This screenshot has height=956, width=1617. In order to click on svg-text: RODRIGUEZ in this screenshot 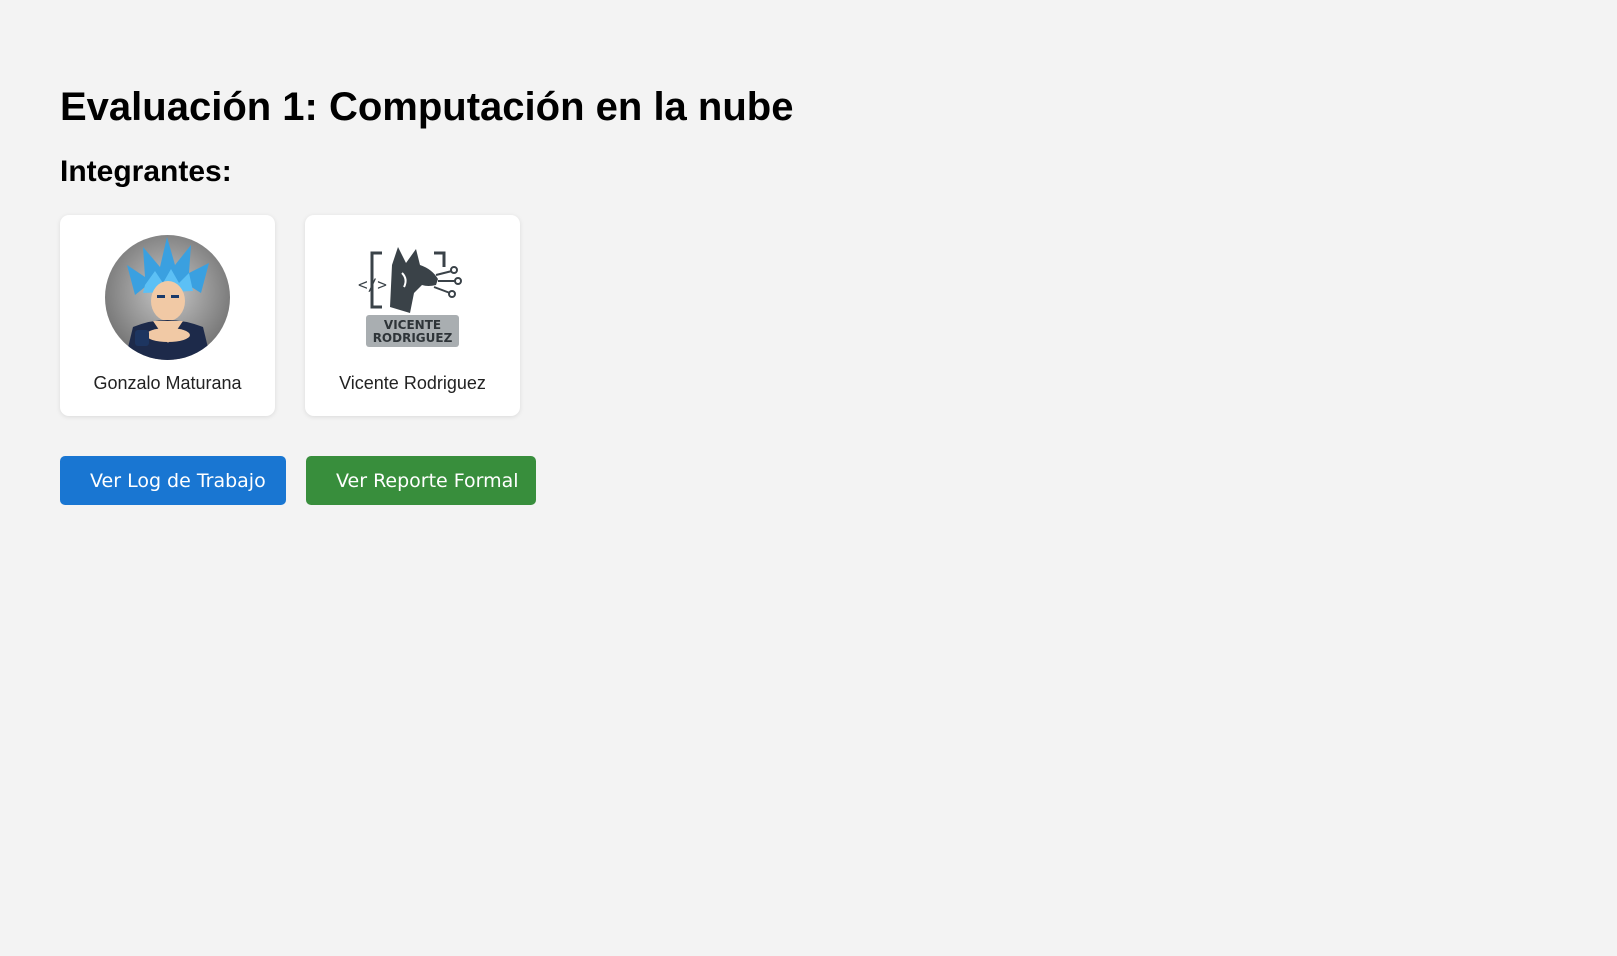, I will do `click(413, 338)`.